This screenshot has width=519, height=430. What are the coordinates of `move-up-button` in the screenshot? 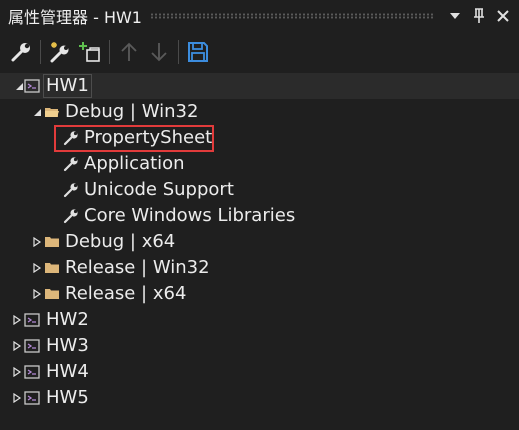 It's located at (129, 52).